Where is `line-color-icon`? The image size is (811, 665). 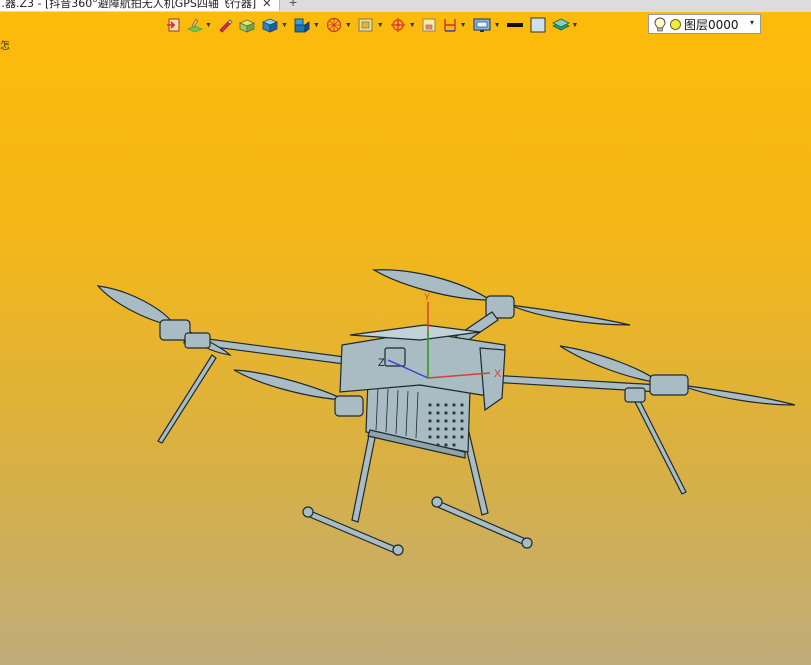
line-color-icon is located at coordinates (514, 25).